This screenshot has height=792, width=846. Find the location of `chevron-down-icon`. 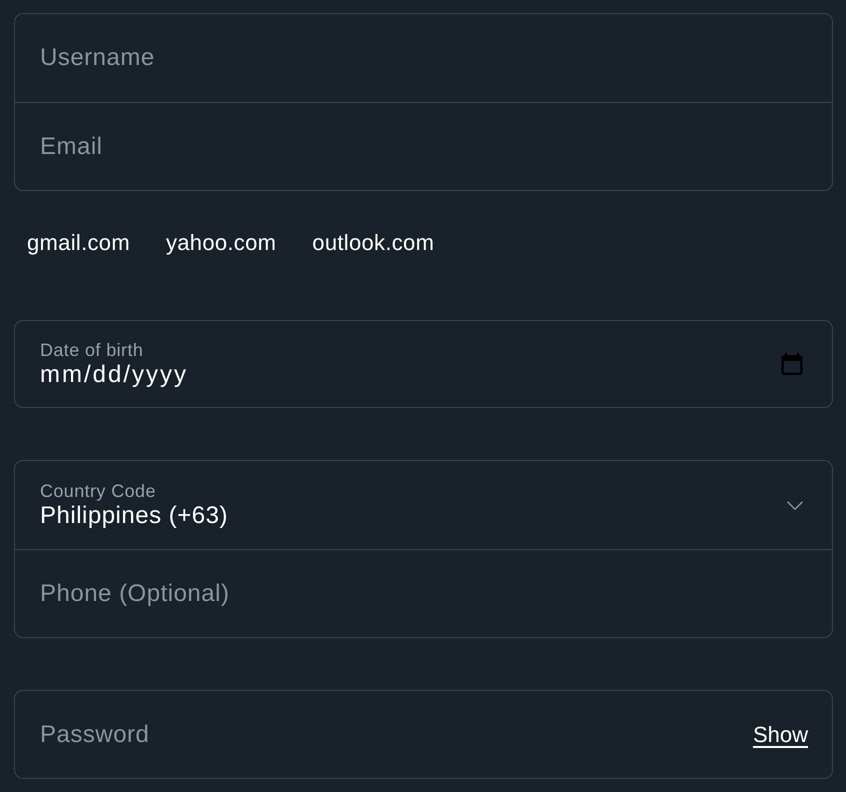

chevron-down-icon is located at coordinates (795, 505).